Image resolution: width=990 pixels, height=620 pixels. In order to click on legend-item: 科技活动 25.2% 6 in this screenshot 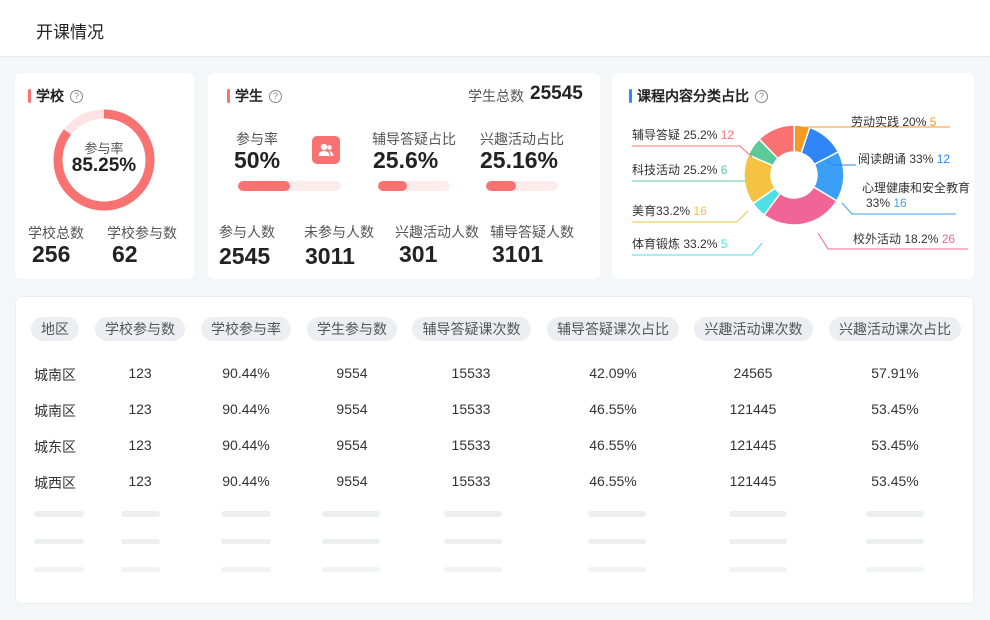, I will do `click(679, 169)`.